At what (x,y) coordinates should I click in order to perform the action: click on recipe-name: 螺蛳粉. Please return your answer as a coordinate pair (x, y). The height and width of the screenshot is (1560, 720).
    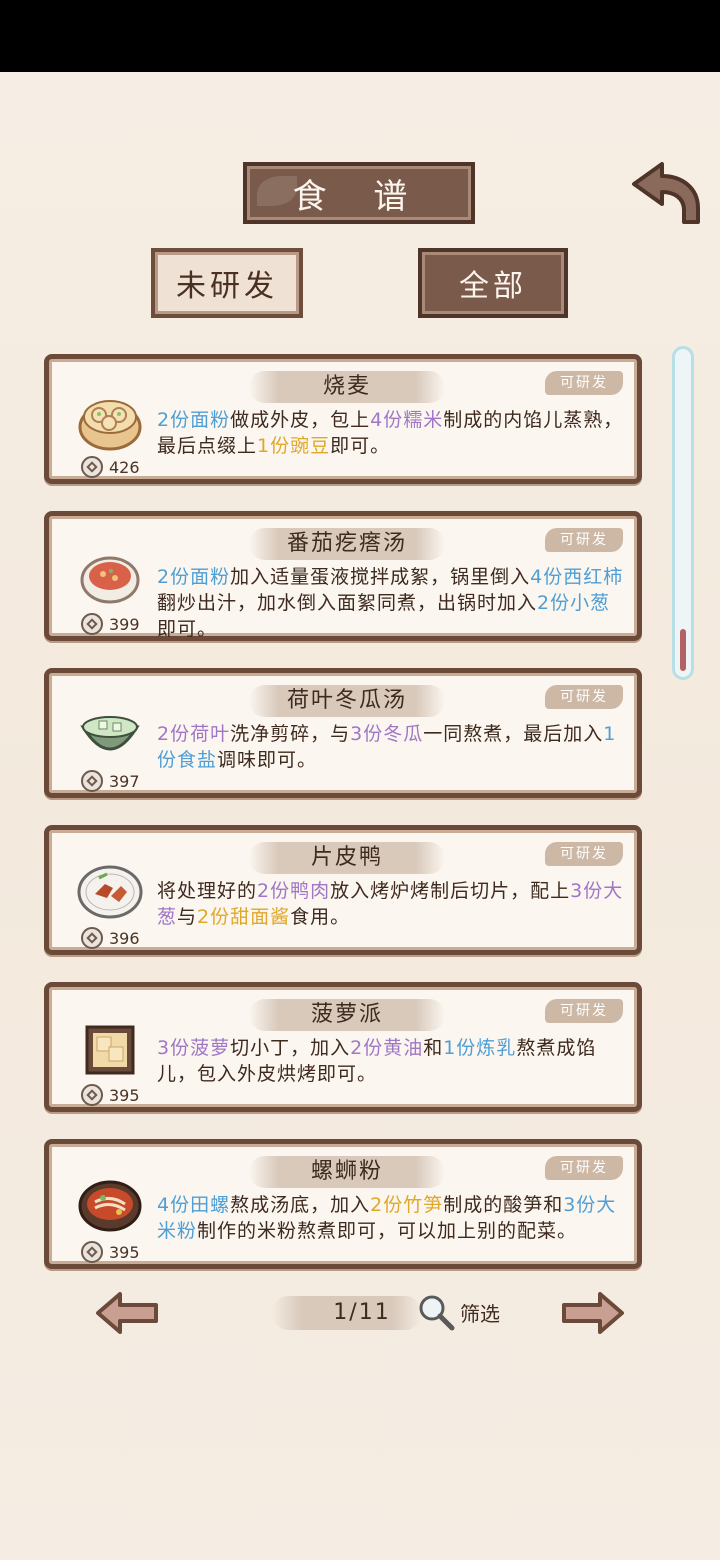
    Looking at the image, I should click on (346, 1171).